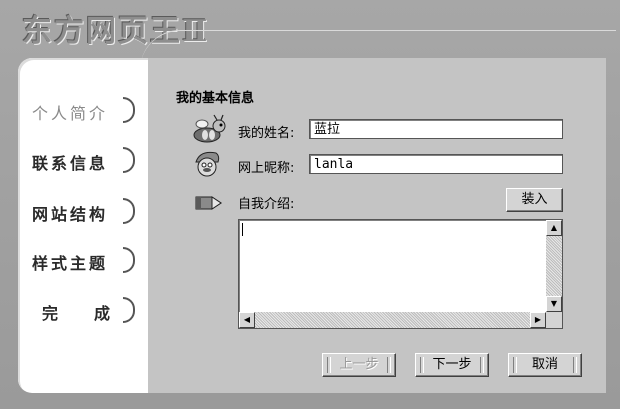 The height and width of the screenshot is (409, 620). I want to click on intro-label: 自我介绍:, so click(266, 204).